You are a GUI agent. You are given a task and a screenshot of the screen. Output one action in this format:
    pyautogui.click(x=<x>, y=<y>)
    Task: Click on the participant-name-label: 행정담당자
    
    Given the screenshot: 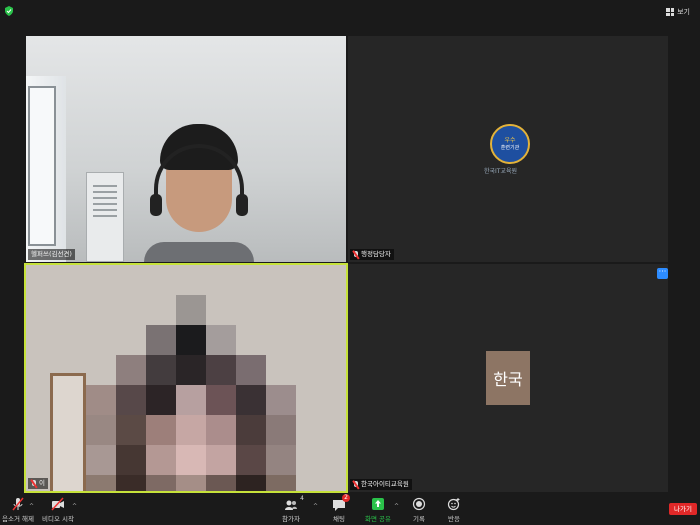 What is the action you would take?
    pyautogui.click(x=372, y=254)
    